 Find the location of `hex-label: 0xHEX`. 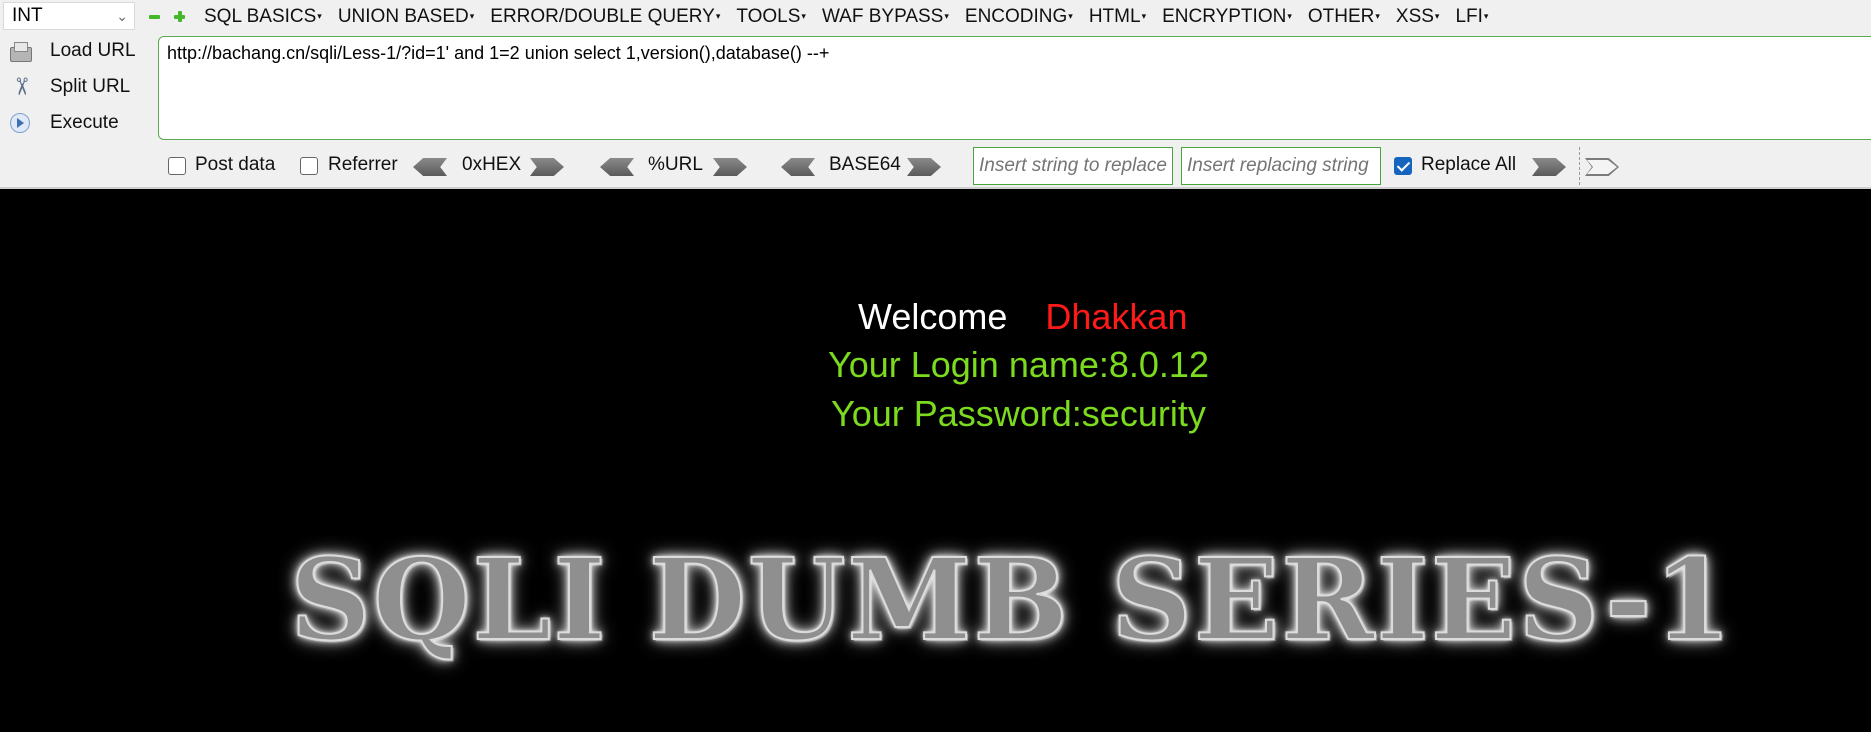

hex-label: 0xHEX is located at coordinates (492, 164).